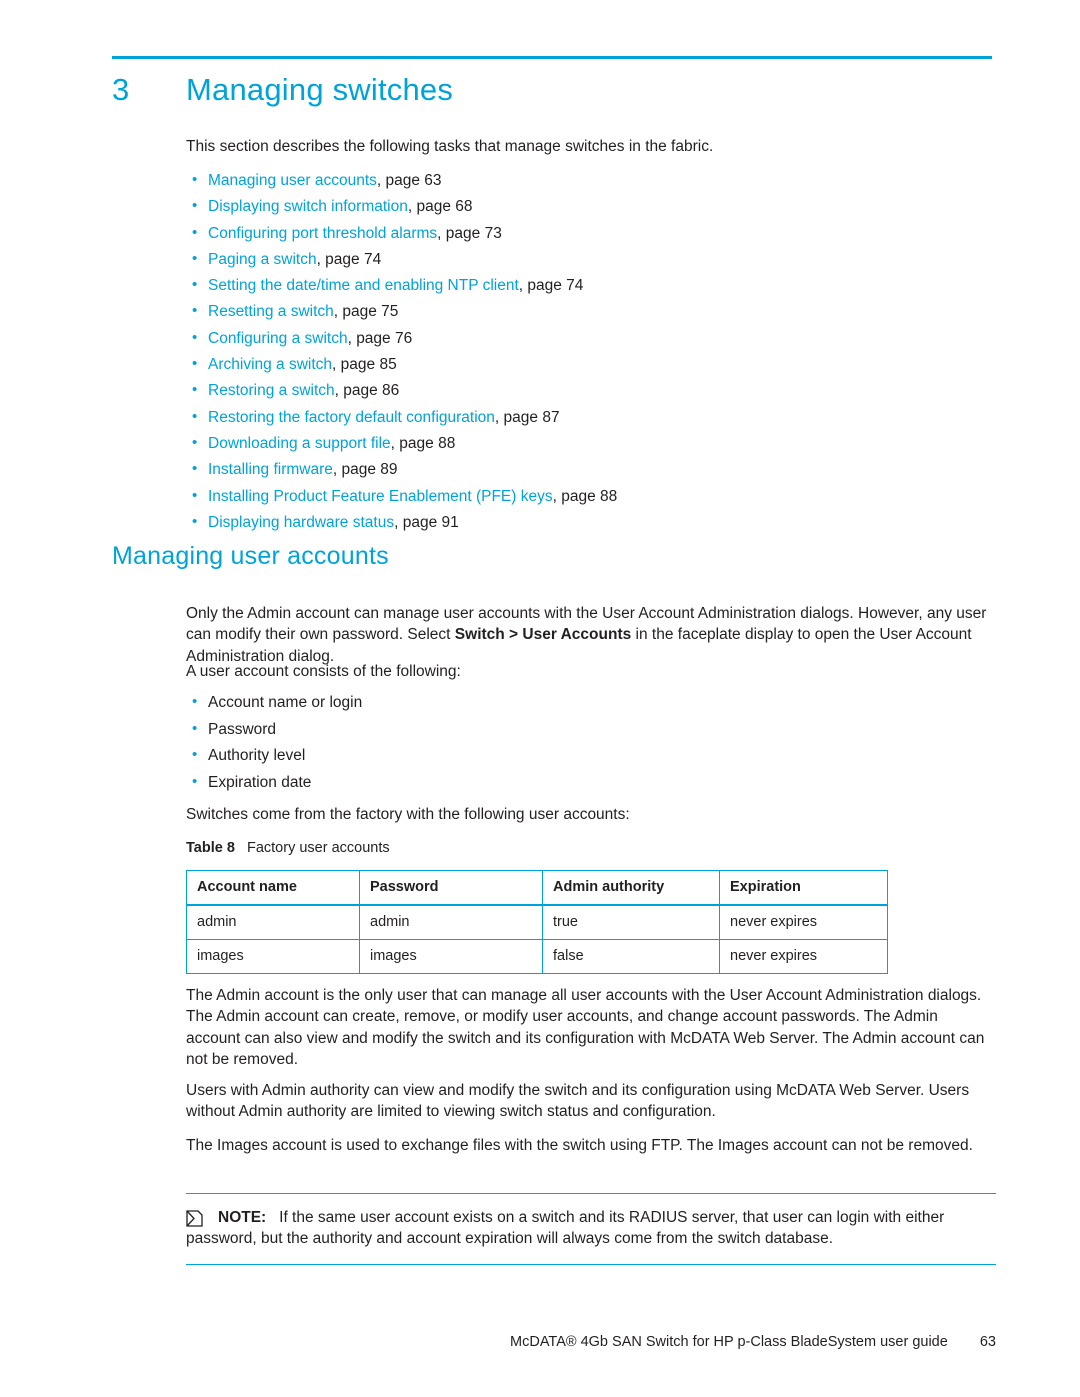  Describe the element at coordinates (250, 556) in the screenshot. I see `section-heading: Managing user accounts` at that location.